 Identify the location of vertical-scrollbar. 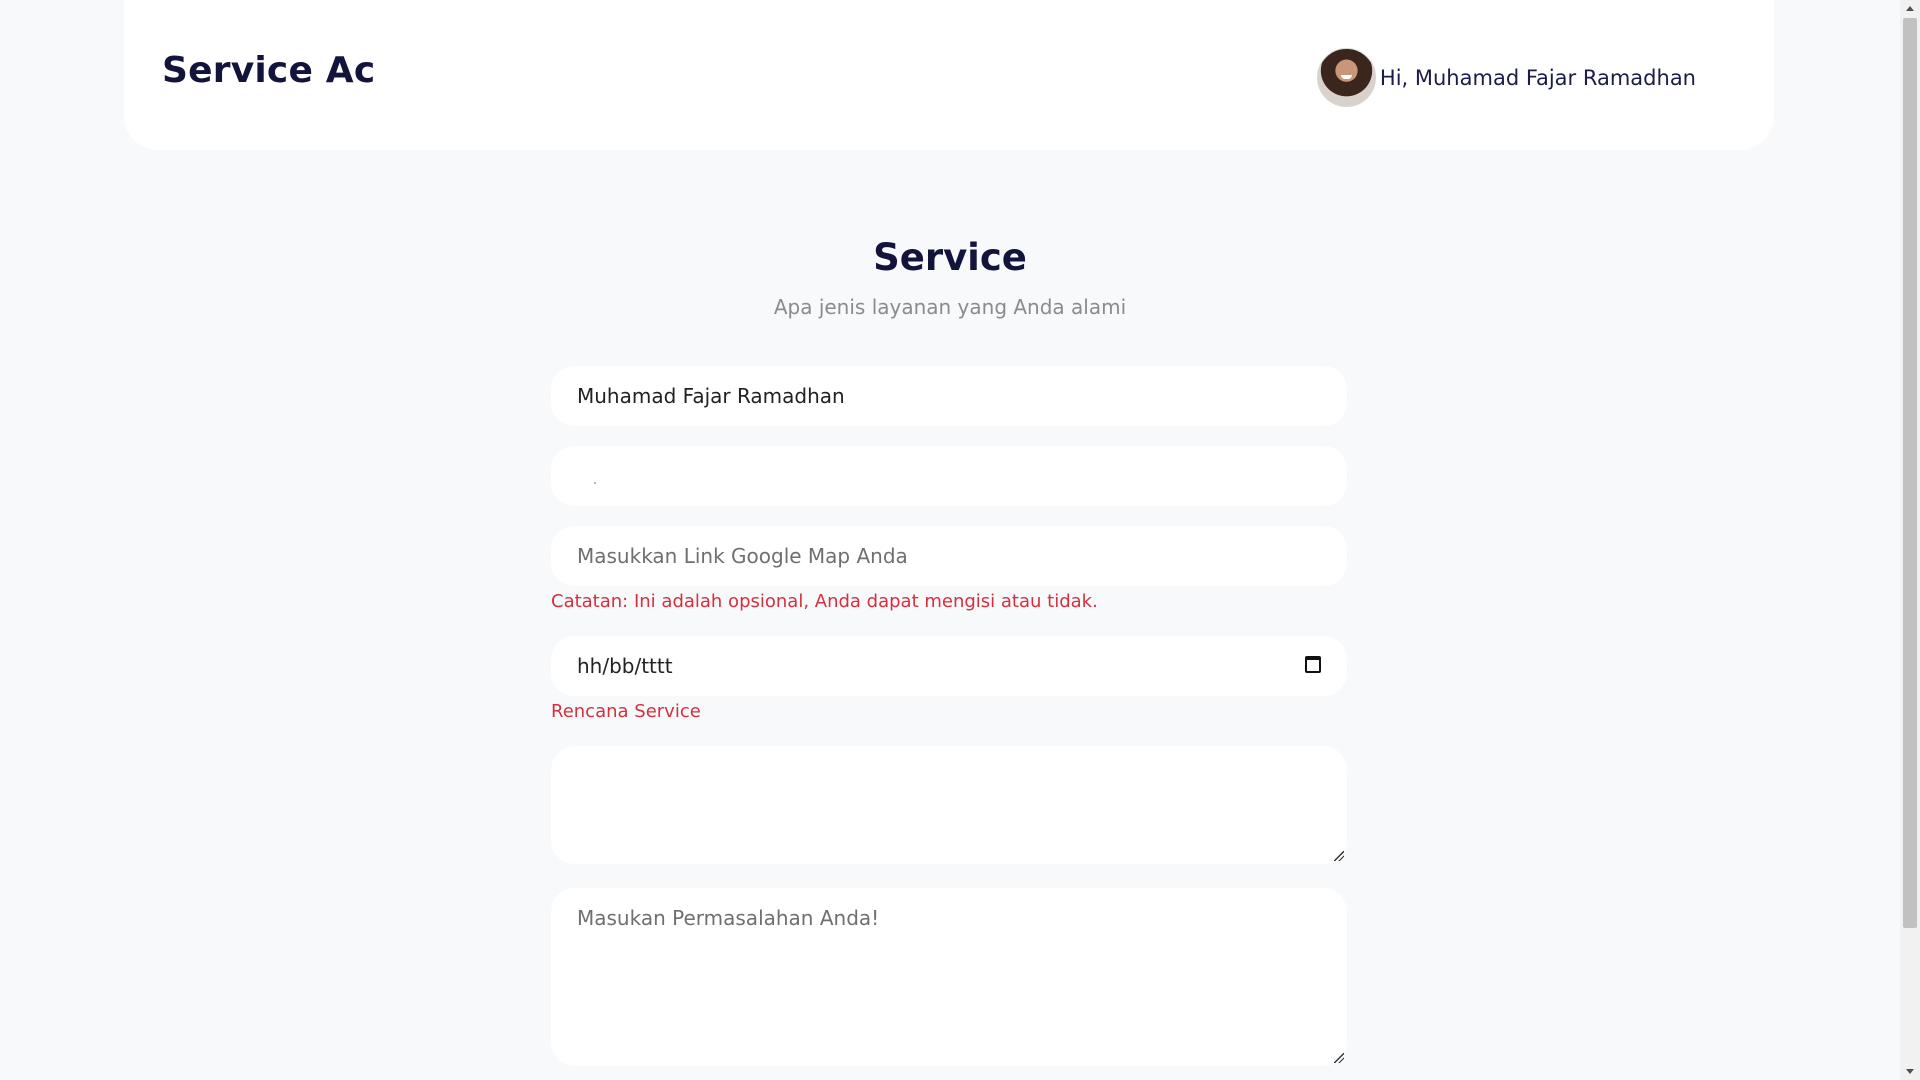
(1910, 540).